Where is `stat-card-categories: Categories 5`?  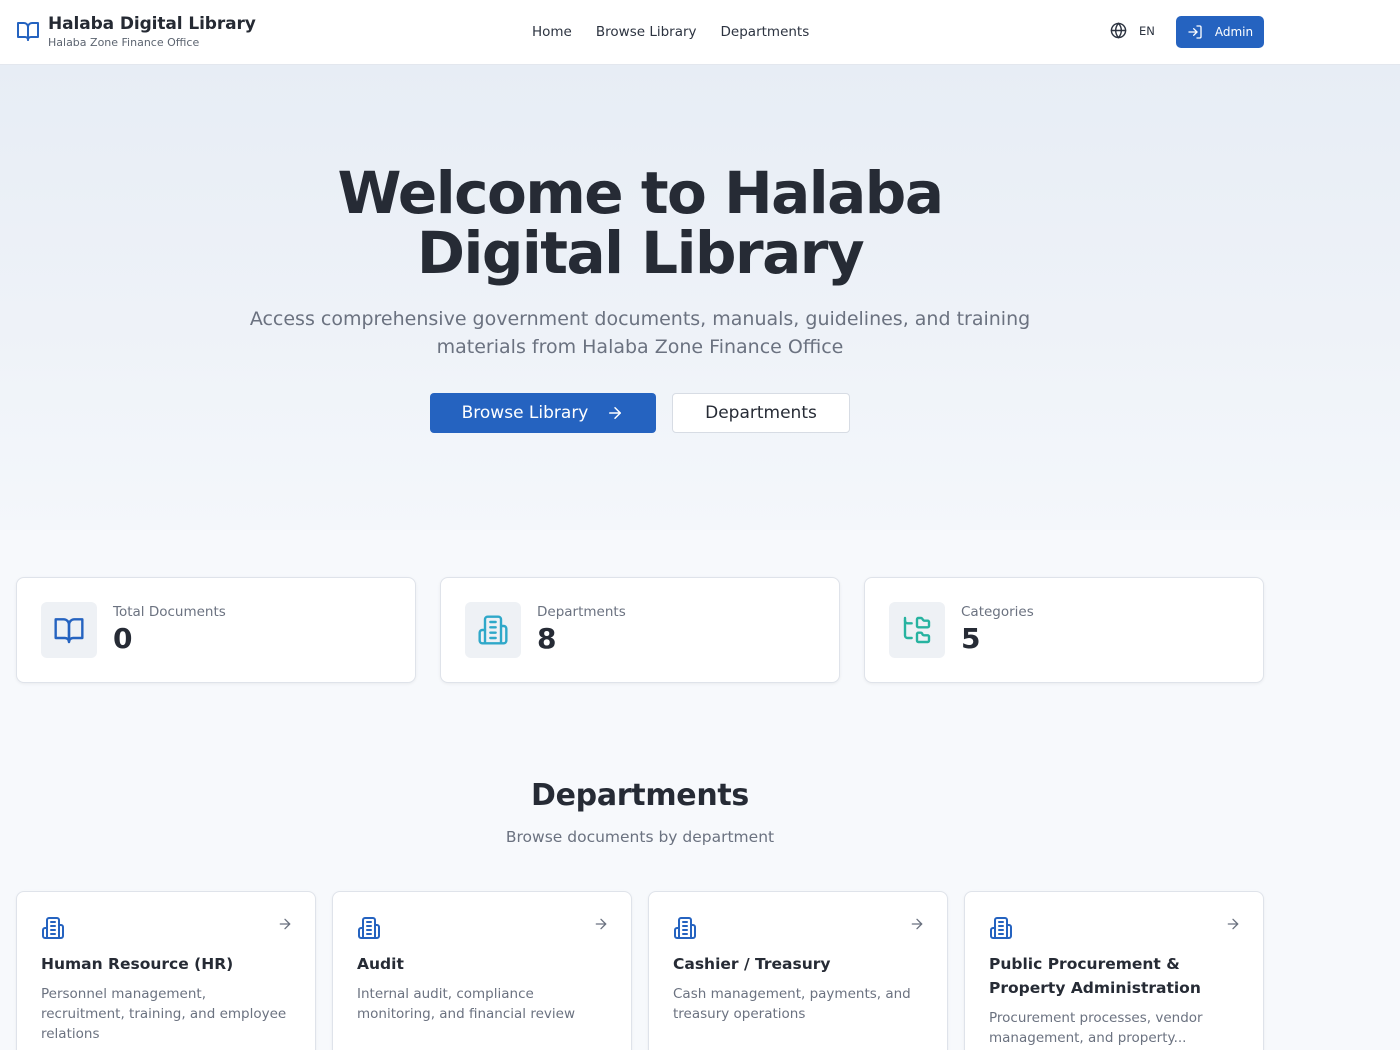
stat-card-categories: Categories 5 is located at coordinates (1064, 630).